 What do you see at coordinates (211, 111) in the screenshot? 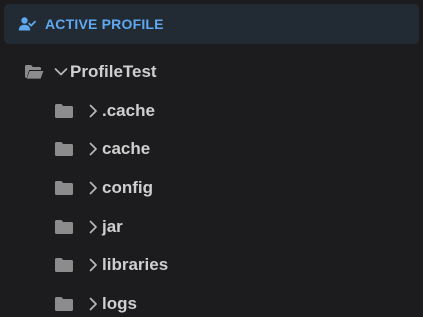
I see `tree-item-dot-cache: .cache` at bounding box center [211, 111].